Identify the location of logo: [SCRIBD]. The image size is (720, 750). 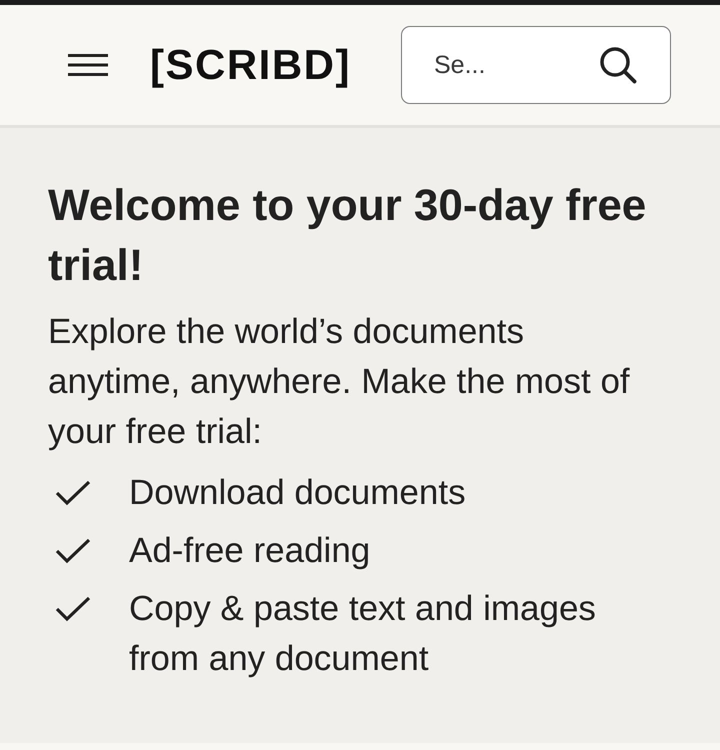
(250, 65).